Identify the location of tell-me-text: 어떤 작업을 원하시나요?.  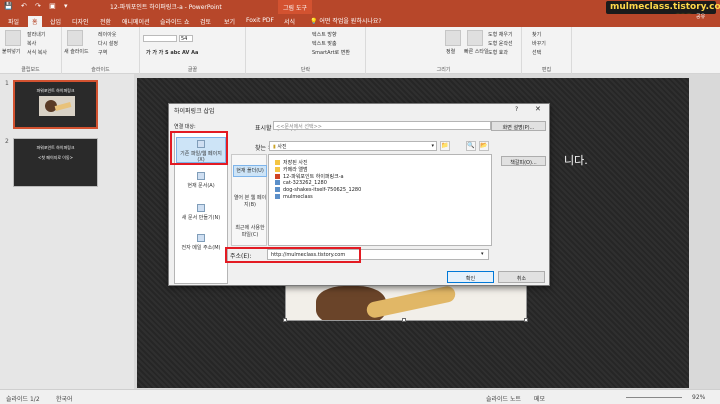
(350, 21).